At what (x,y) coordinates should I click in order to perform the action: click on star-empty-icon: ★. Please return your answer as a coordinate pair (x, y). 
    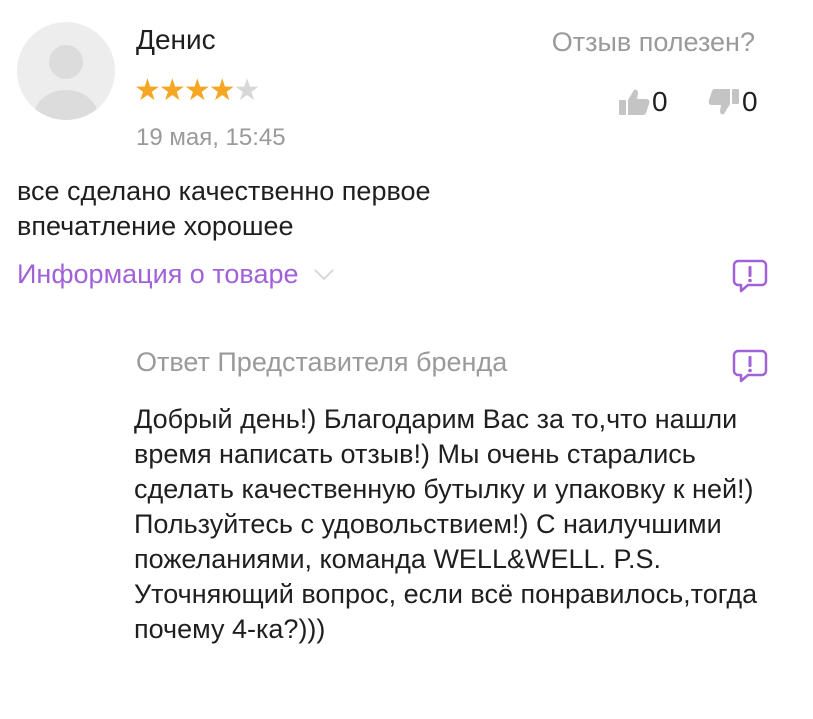
    Looking at the image, I should click on (247, 90).